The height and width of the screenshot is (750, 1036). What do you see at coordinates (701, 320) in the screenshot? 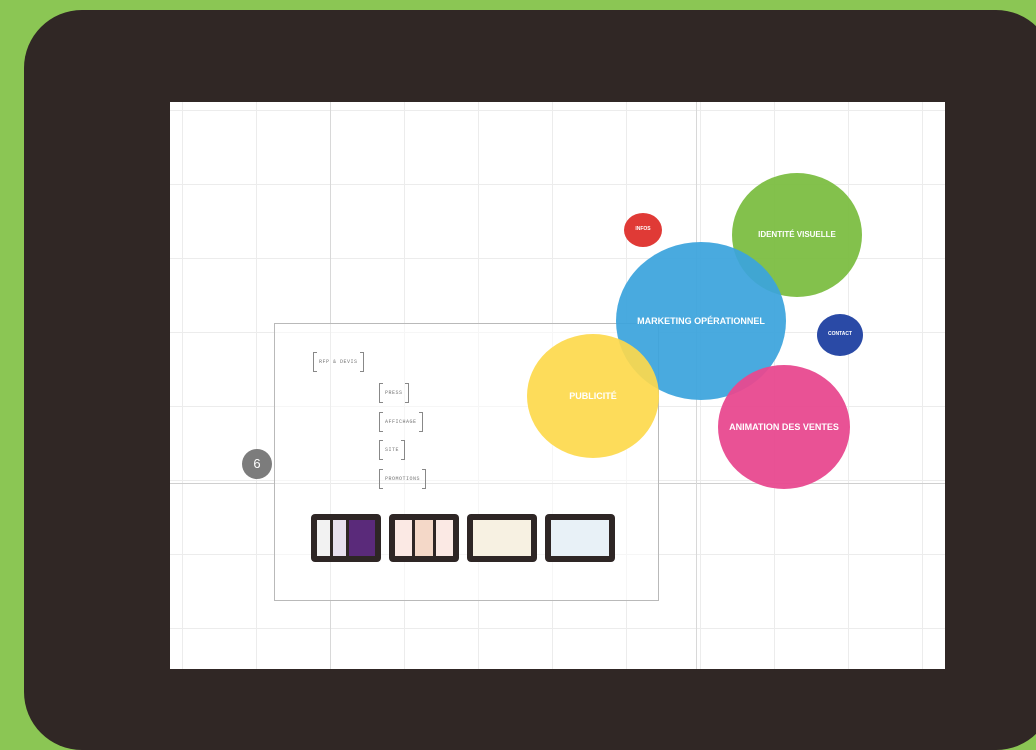
I see `bubble-label: MARKETING OPÉRATIONNEL` at bounding box center [701, 320].